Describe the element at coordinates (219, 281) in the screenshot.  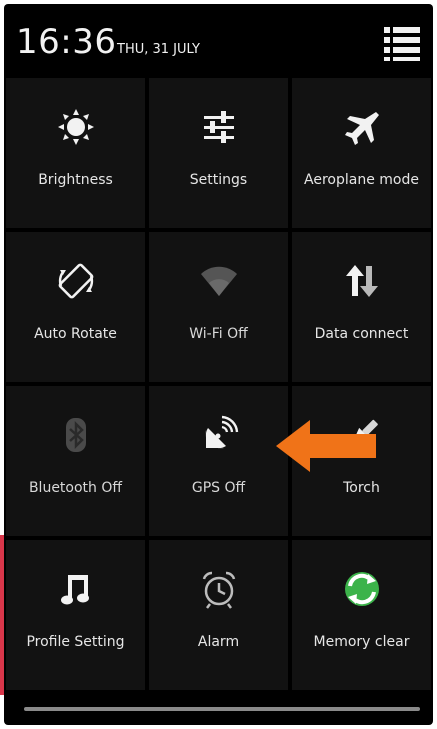
I see `wifi-icon` at that location.